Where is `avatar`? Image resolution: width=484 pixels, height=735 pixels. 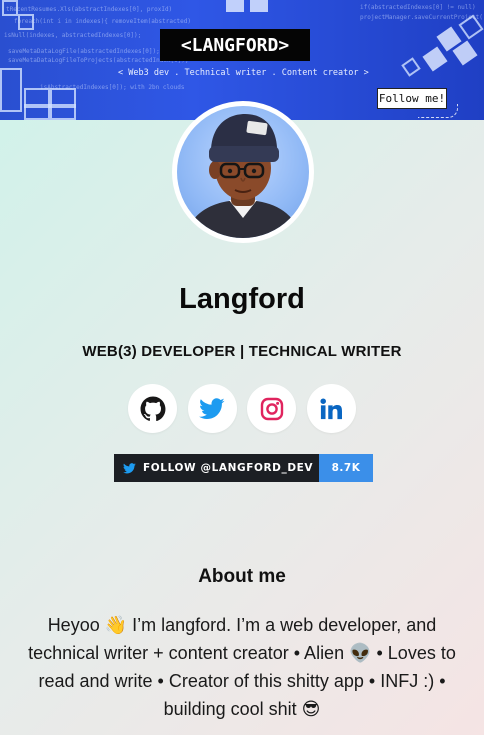 avatar is located at coordinates (243, 172).